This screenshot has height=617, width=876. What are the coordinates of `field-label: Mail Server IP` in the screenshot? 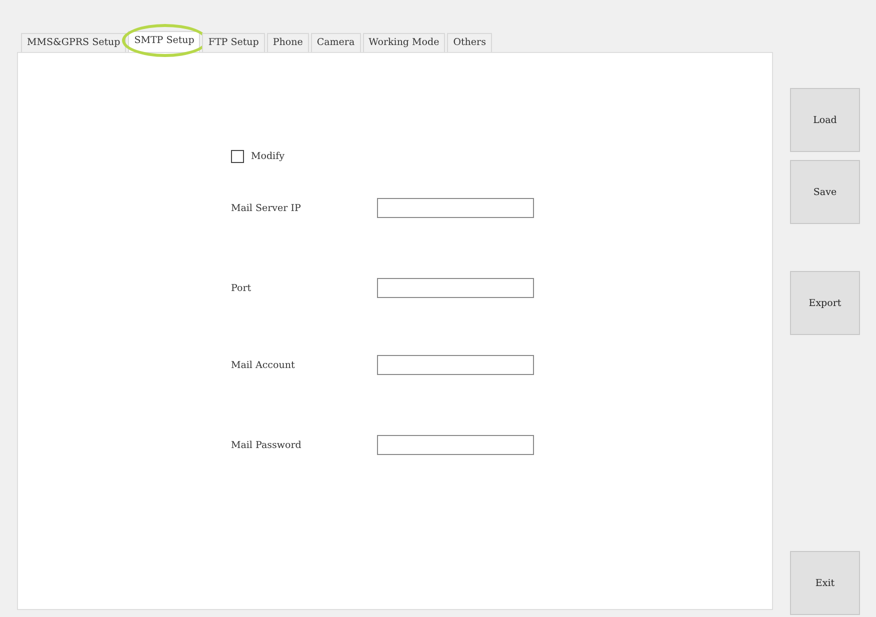 It's located at (266, 208).